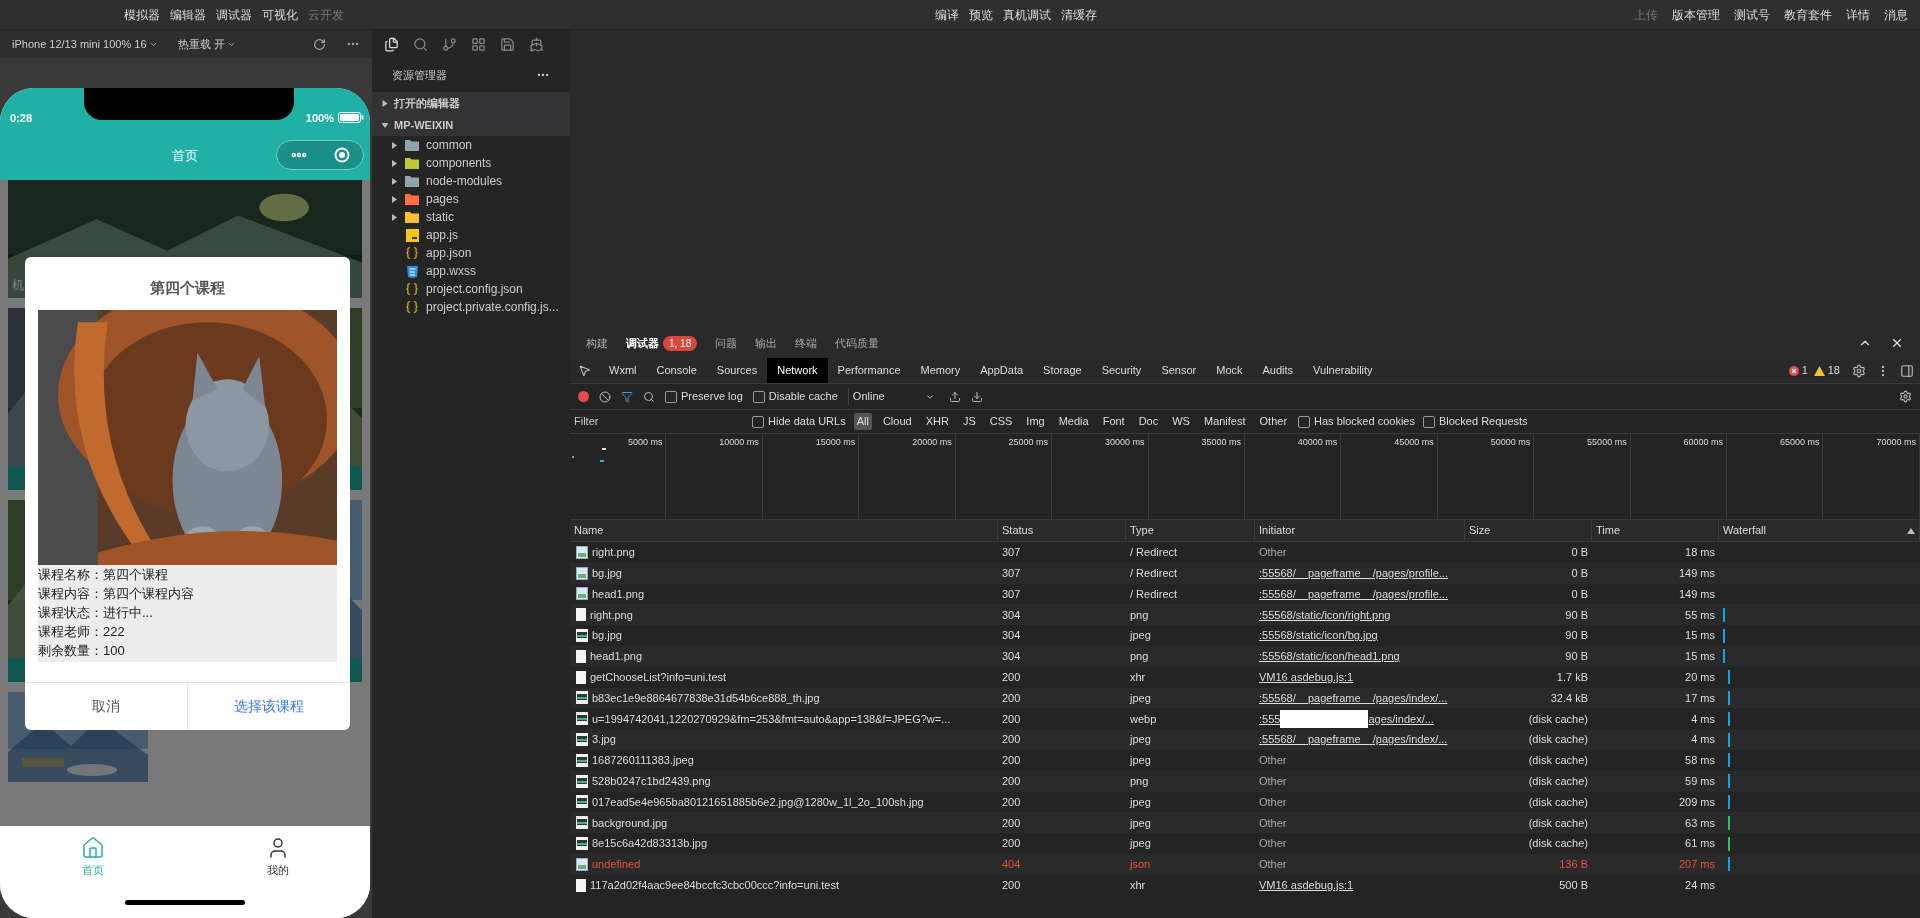  Describe the element at coordinates (1062, 370) in the screenshot. I see `panel-tab: Storage` at that location.